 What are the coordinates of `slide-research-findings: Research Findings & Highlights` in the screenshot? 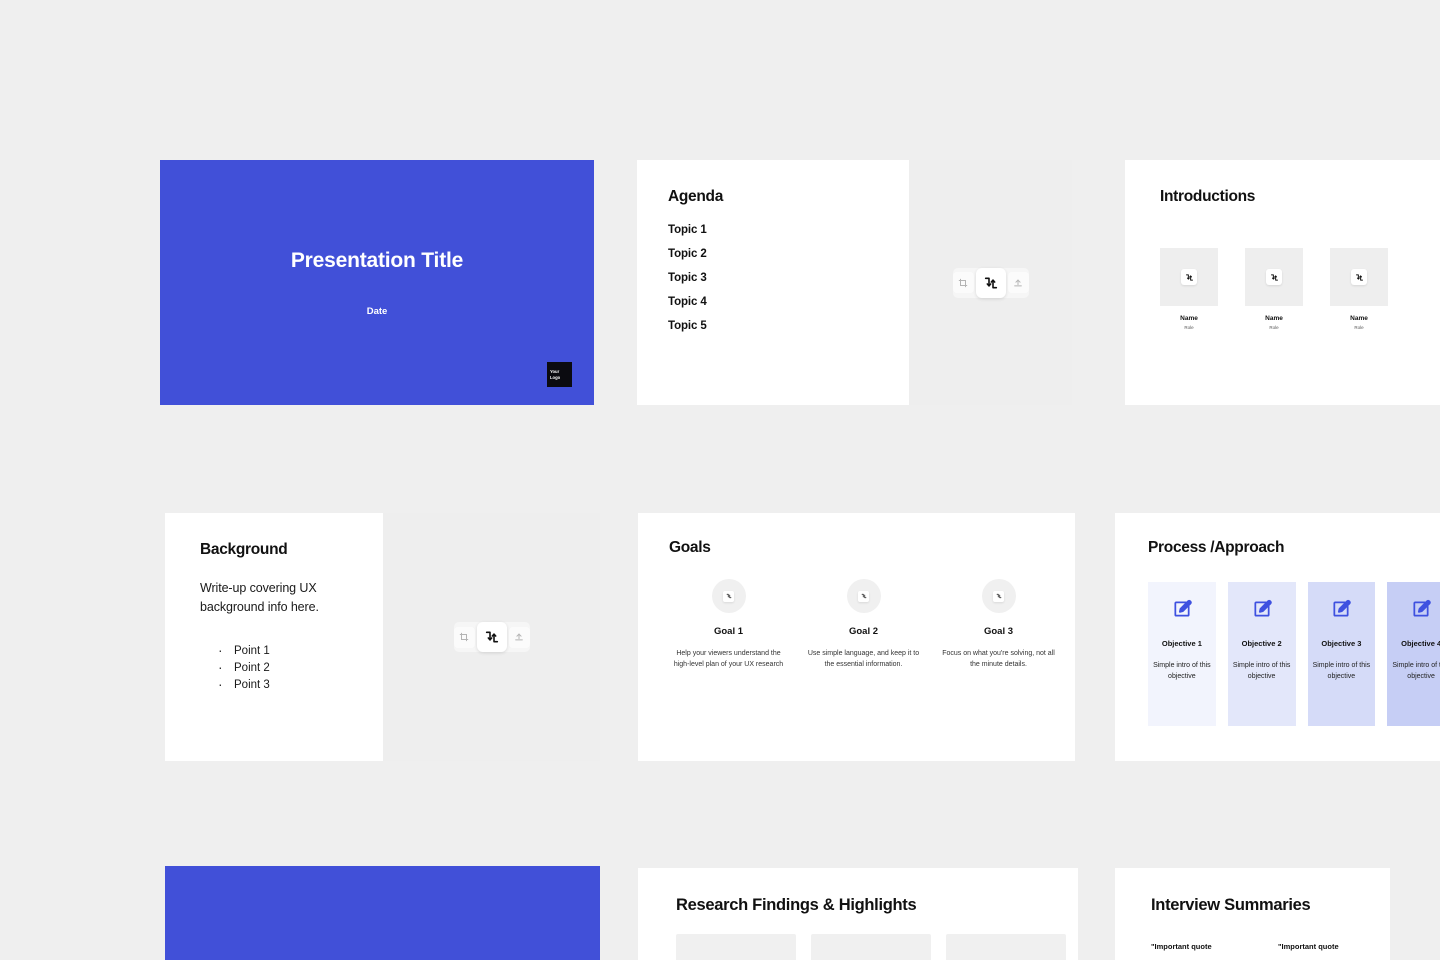 It's located at (858, 914).